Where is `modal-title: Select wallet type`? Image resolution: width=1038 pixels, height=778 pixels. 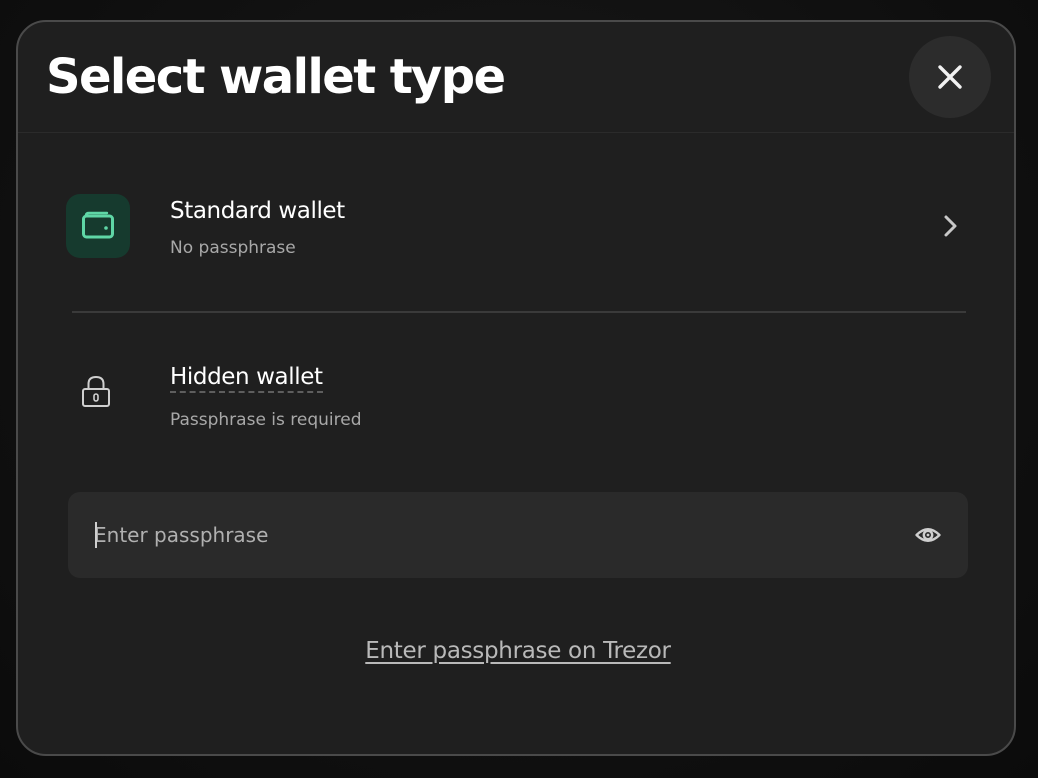 modal-title: Select wallet type is located at coordinates (276, 77).